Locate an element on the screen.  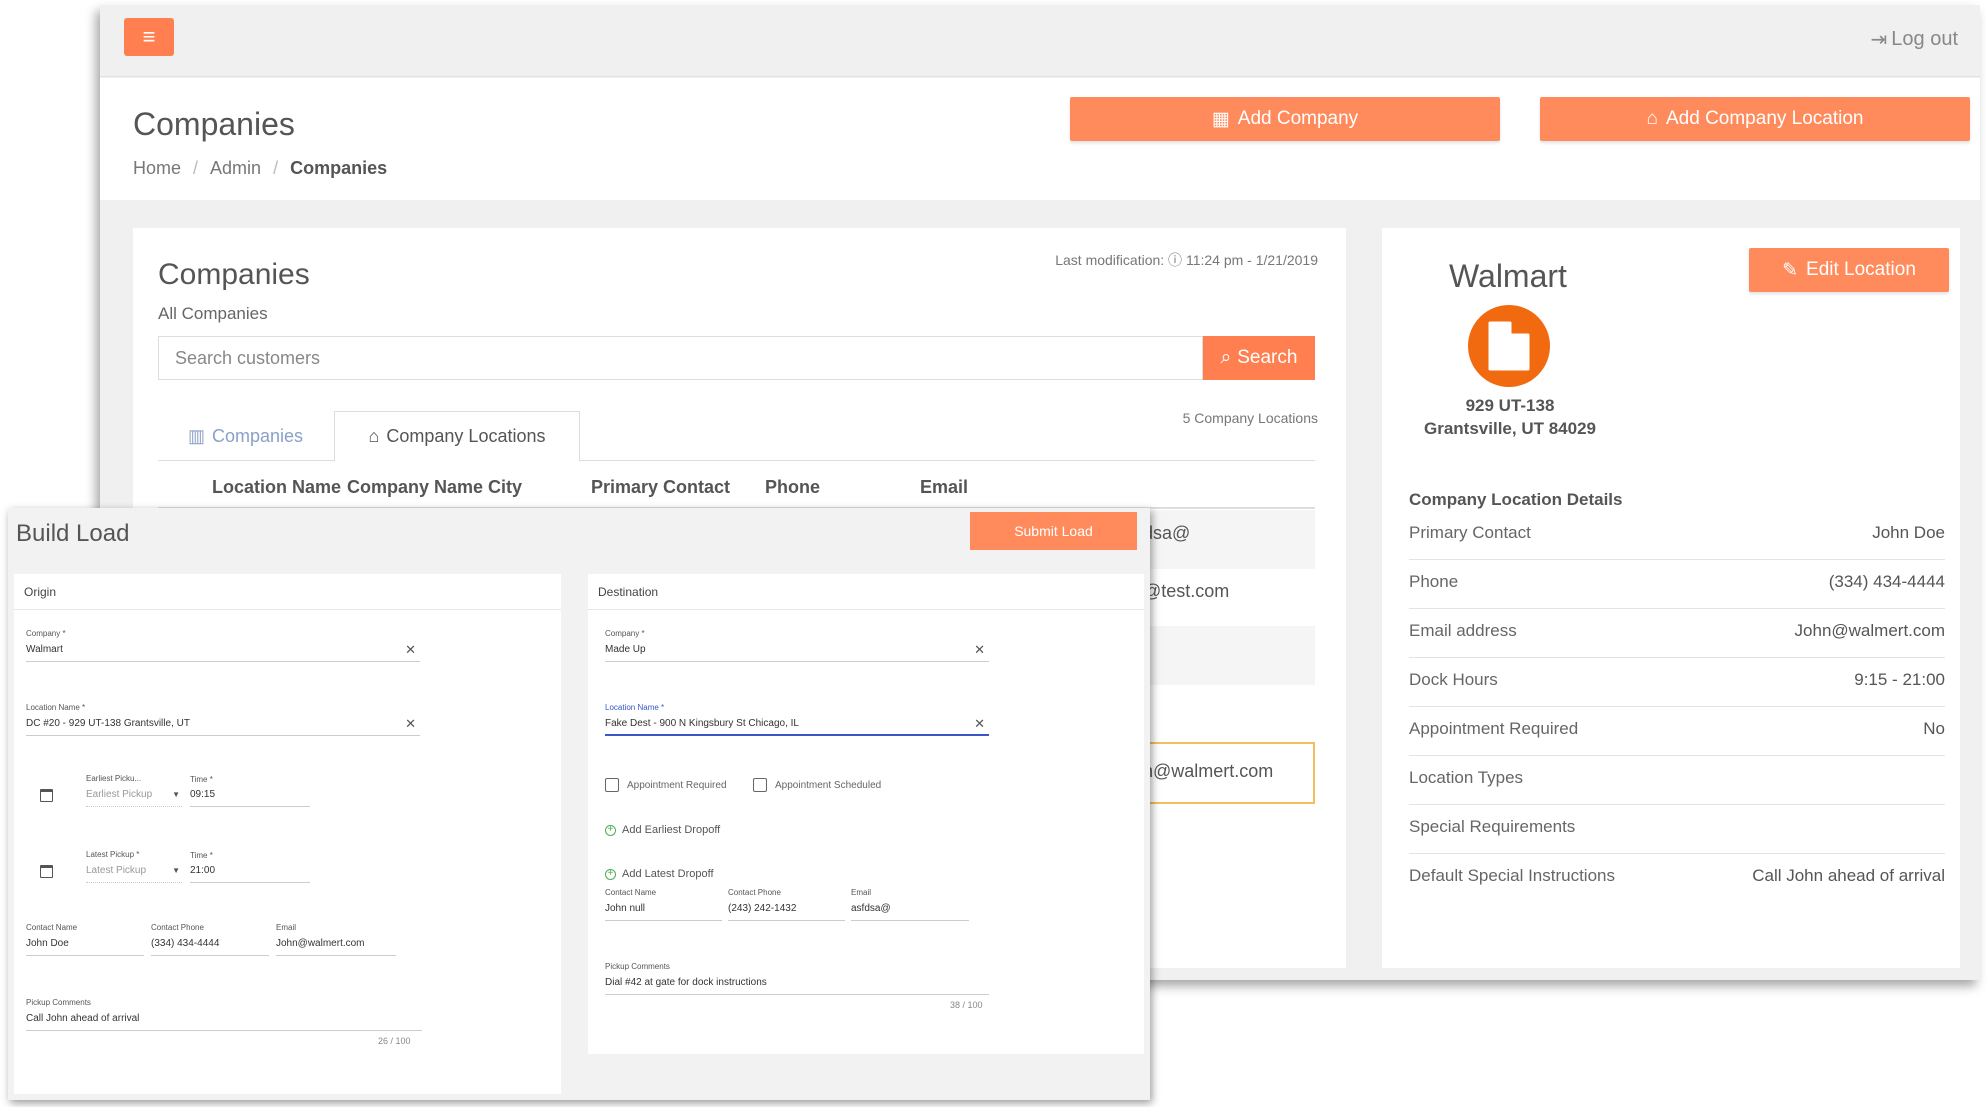
detail-row: Special Requirements is located at coordinates (1677, 829).